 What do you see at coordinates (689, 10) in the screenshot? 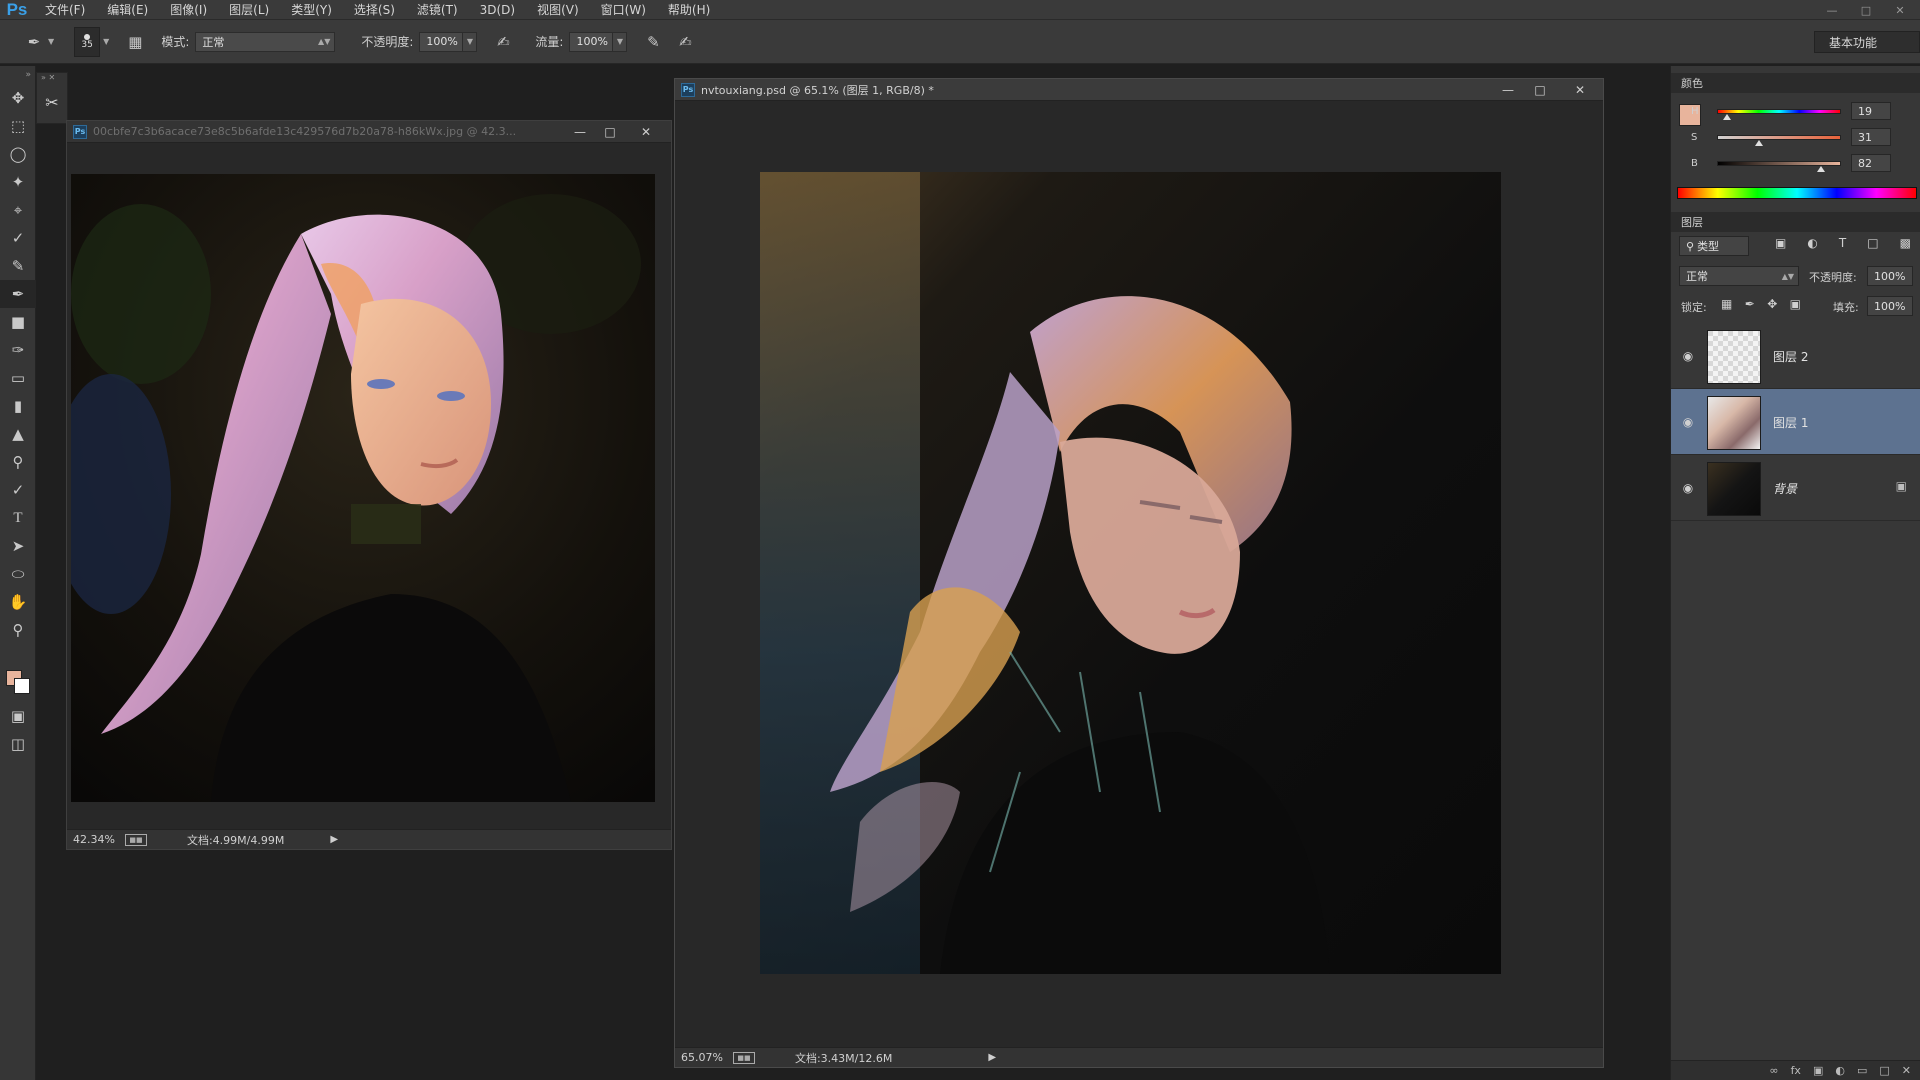
I see `menu-help: 帮助(H)` at bounding box center [689, 10].